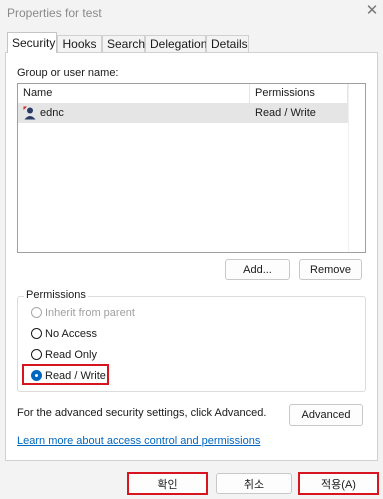  Describe the element at coordinates (79, 43) in the screenshot. I see `tab-hooks: Hooks` at that location.